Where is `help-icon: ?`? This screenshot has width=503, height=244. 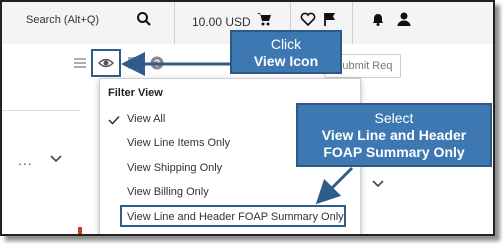
help-icon: ? is located at coordinates (157, 63).